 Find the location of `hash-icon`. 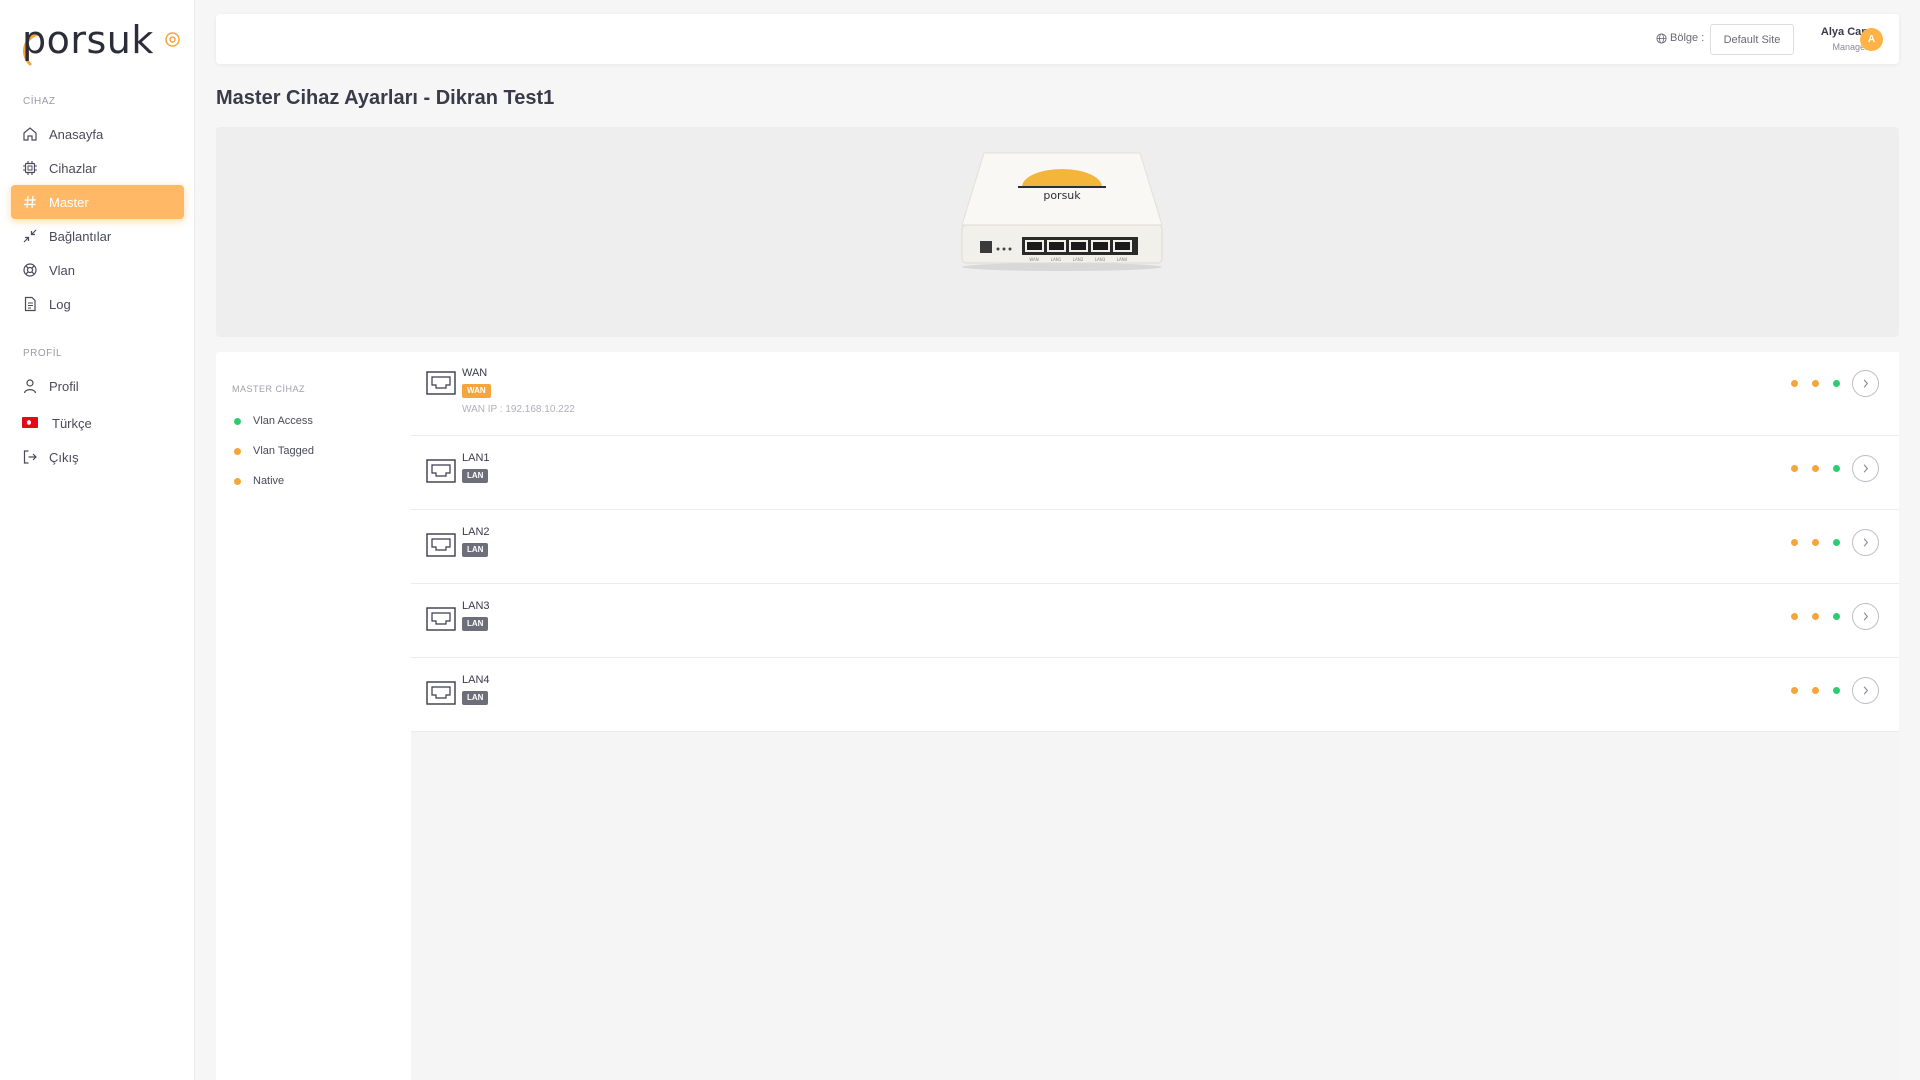

hash-icon is located at coordinates (30, 202).